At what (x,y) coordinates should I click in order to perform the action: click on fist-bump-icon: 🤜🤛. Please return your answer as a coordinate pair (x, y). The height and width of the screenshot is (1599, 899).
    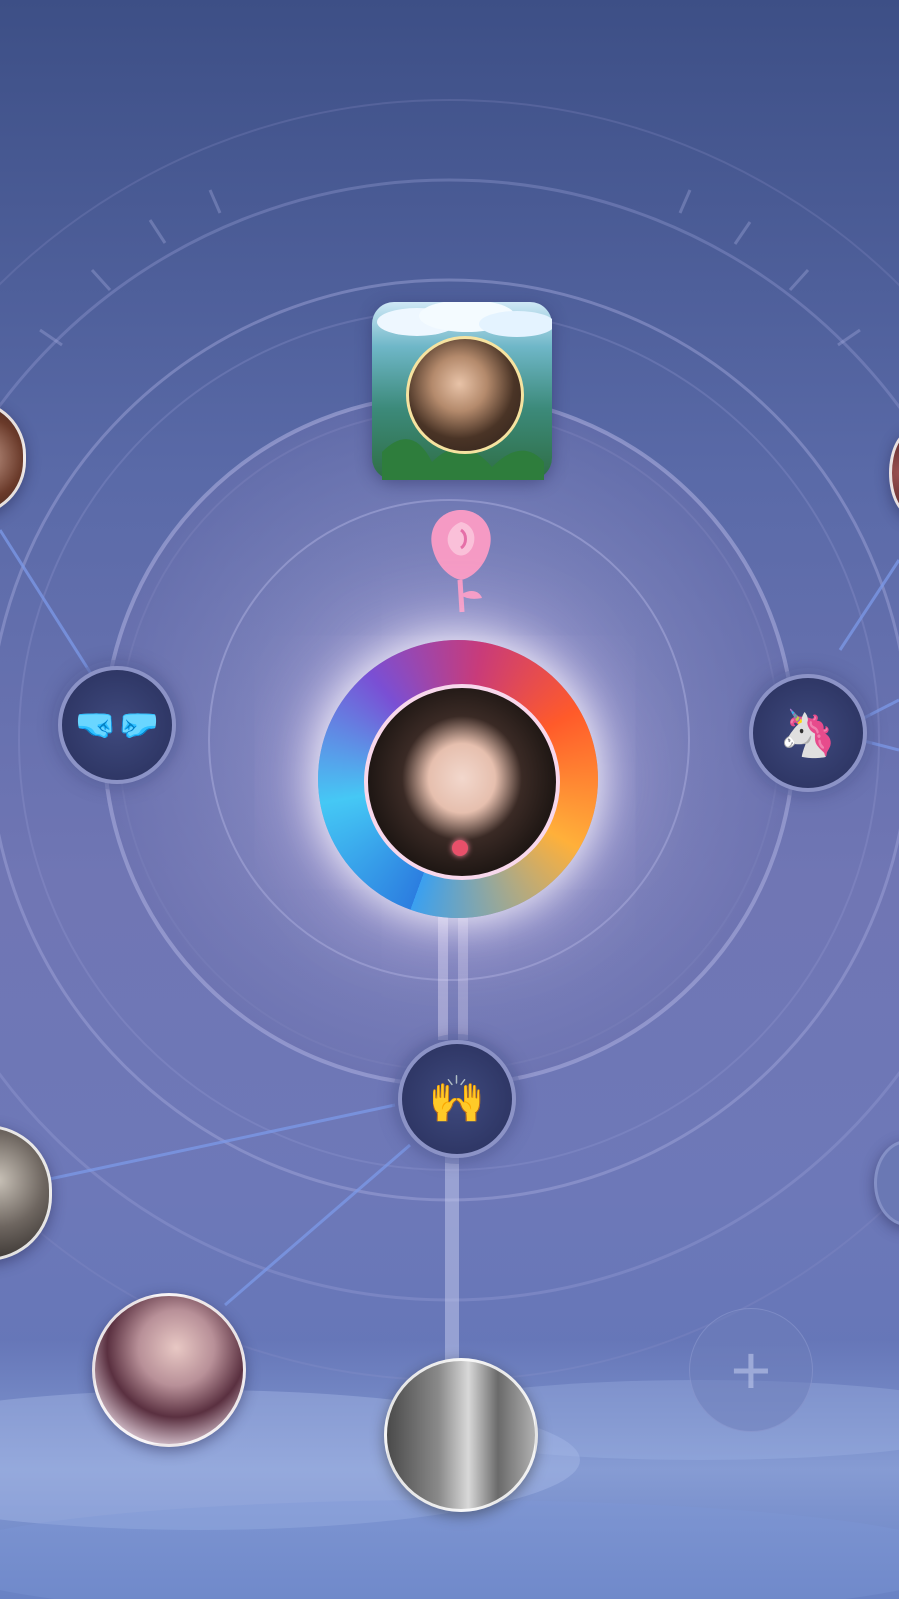
    Looking at the image, I should click on (117, 725).